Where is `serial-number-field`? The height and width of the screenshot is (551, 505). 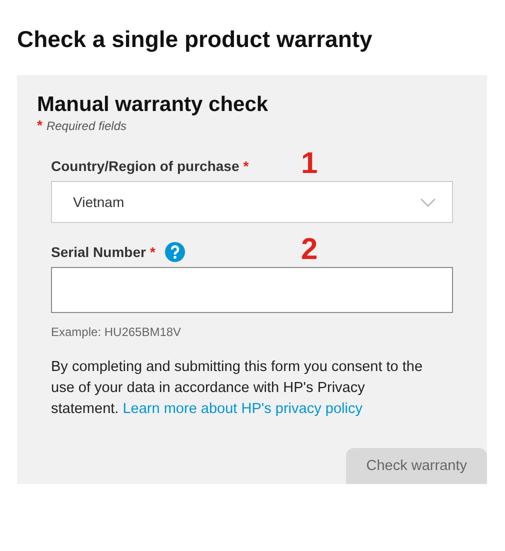
serial-number-field is located at coordinates (252, 290).